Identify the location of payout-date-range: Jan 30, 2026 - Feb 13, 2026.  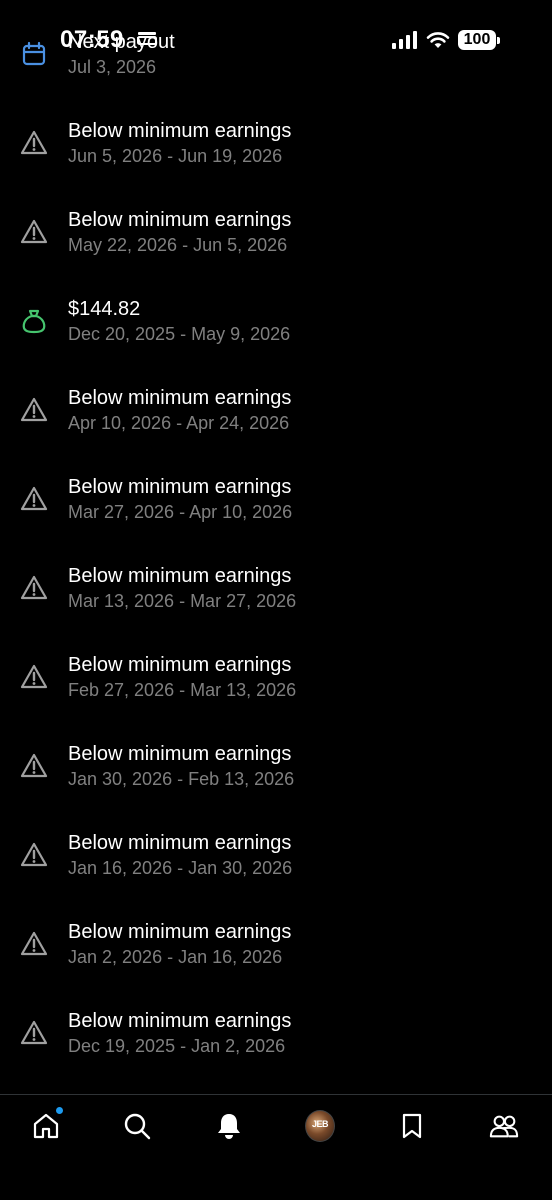
(181, 779).